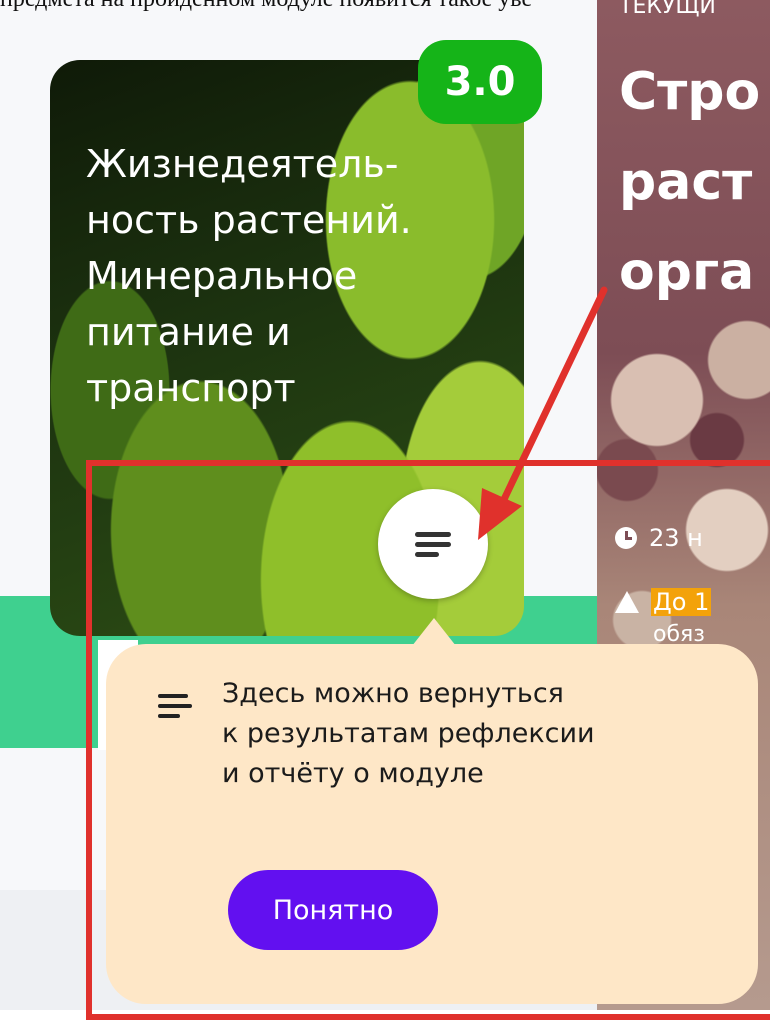  I want to click on warning-icon, so click(627, 602).